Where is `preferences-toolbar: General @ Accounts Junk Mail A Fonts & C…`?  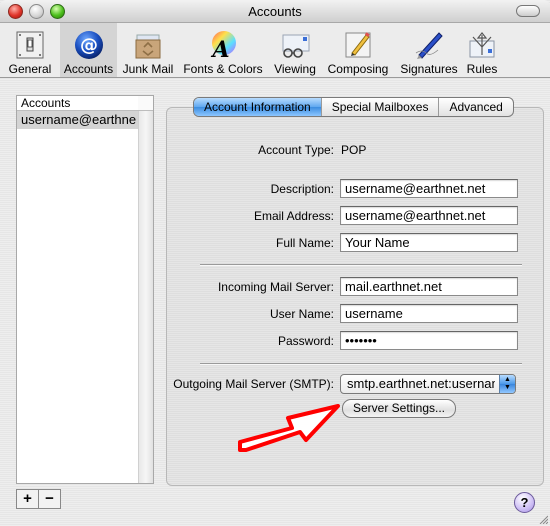
preferences-toolbar: General @ Accounts Junk Mail A Fonts & C… is located at coordinates (275, 50).